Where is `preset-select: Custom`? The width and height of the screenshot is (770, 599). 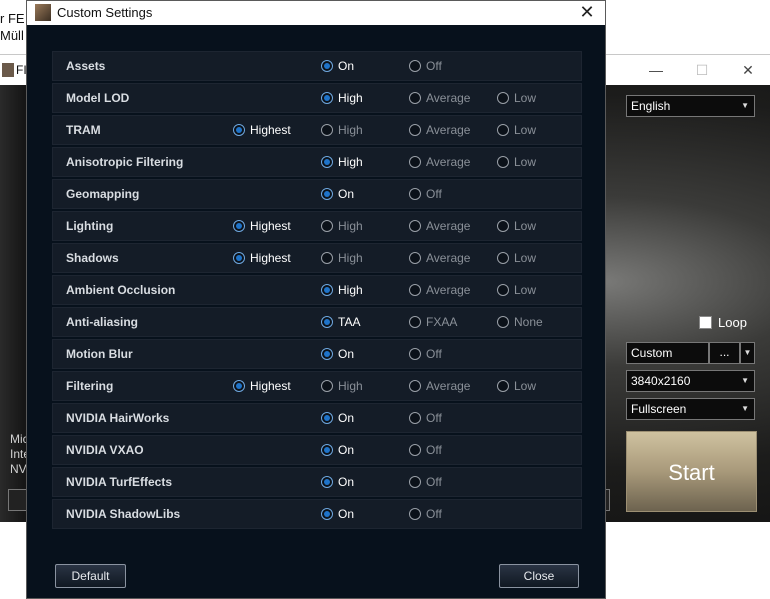
preset-select: Custom is located at coordinates (667, 353).